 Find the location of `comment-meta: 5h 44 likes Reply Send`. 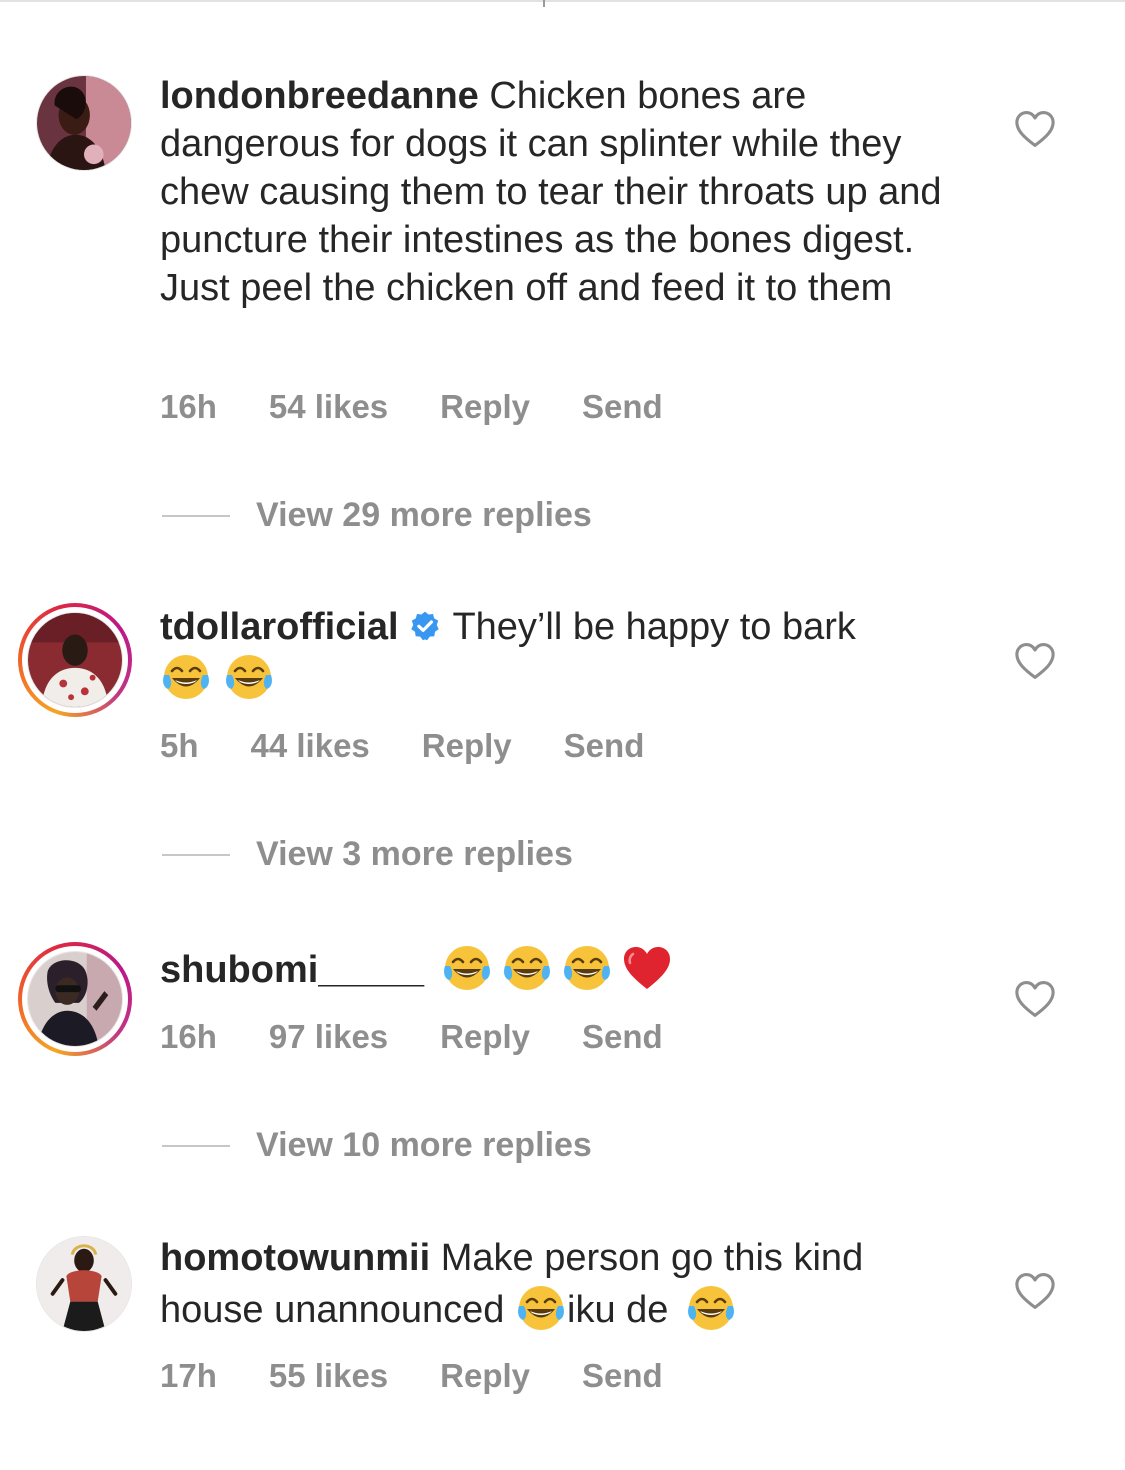

comment-meta: 5h 44 likes Reply Send is located at coordinates (402, 746).